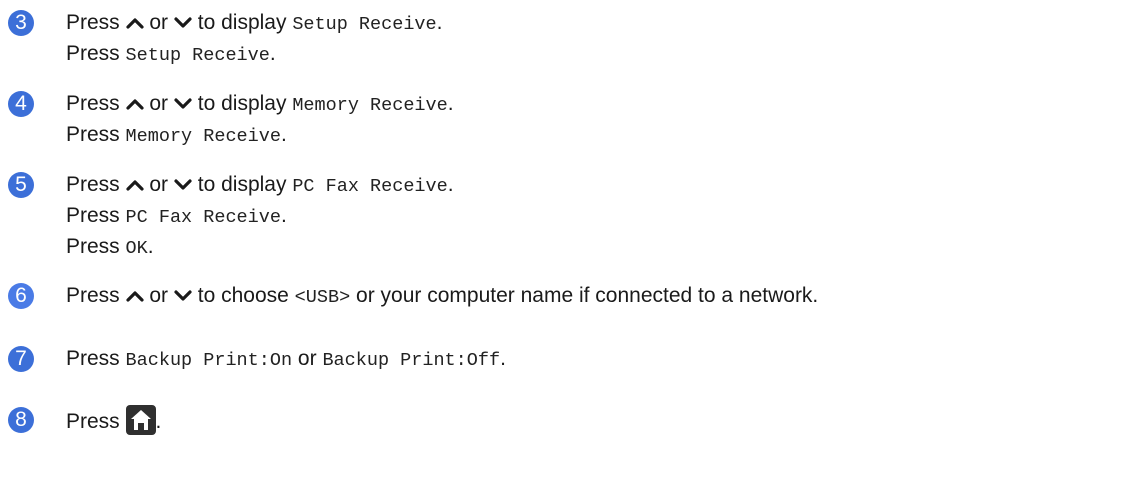 This screenshot has height=502, width=1126. What do you see at coordinates (136, 248) in the screenshot?
I see `ok-key-name: OK` at bounding box center [136, 248].